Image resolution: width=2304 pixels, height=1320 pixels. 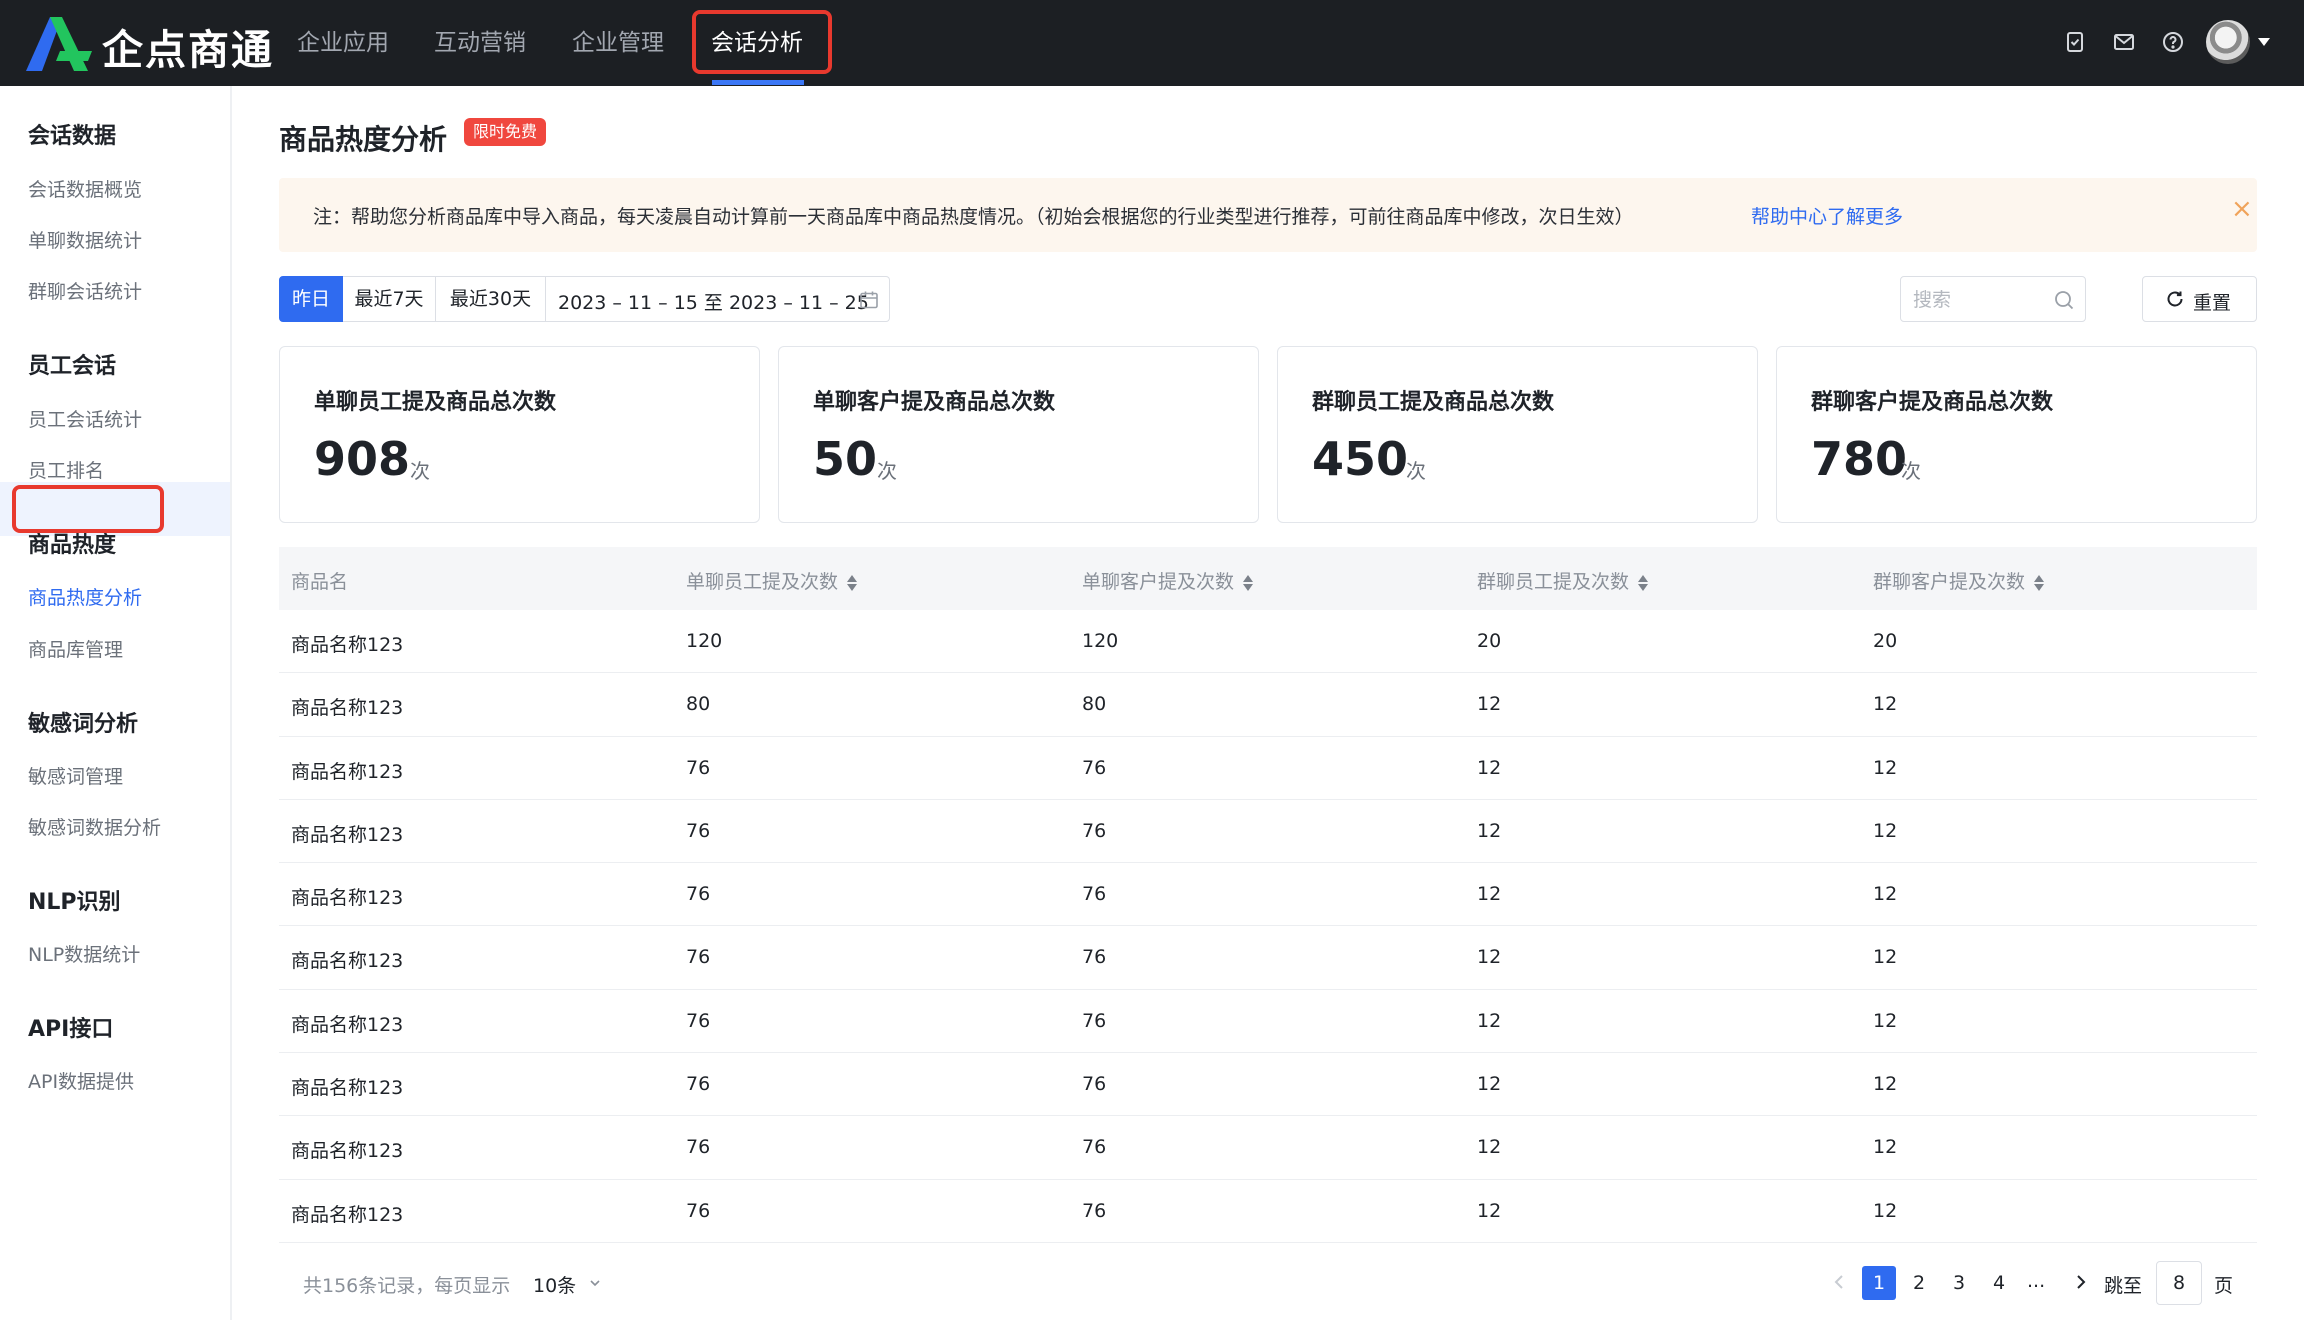 What do you see at coordinates (1018, 434) in the screenshot?
I see `stat-card-single-customer: 单聊客户提及商品总次数 50 次` at bounding box center [1018, 434].